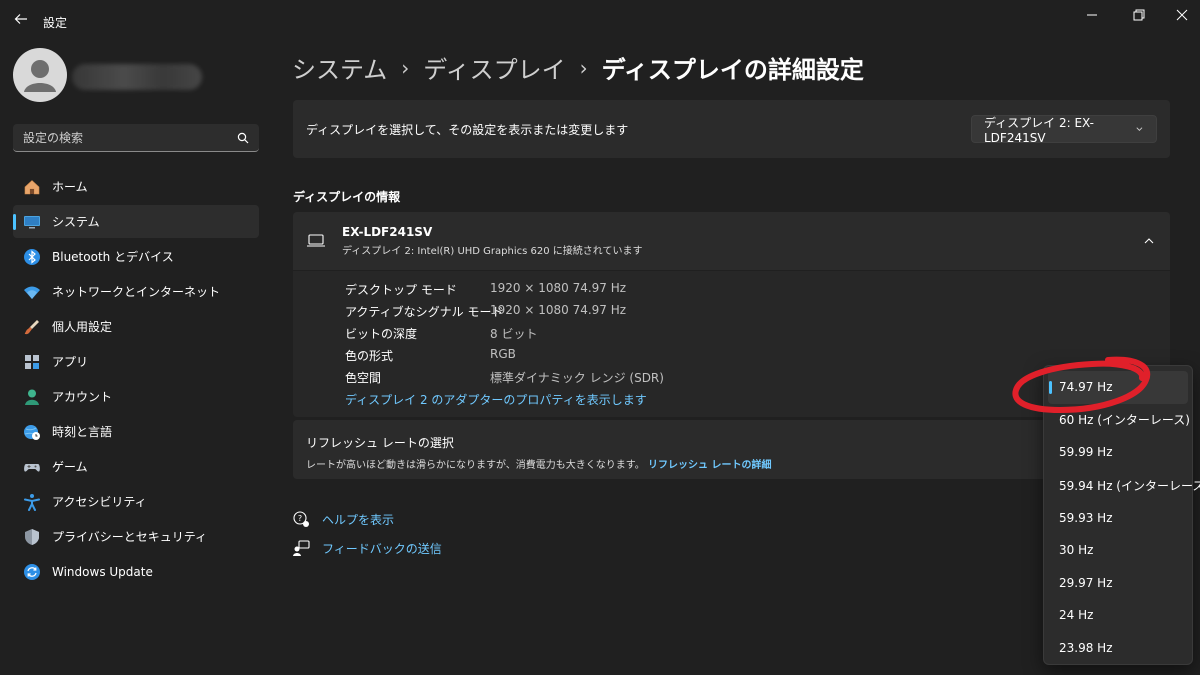 The image size is (1200, 675). I want to click on sidebar-item-windows-update: Windows Update, so click(136, 571).